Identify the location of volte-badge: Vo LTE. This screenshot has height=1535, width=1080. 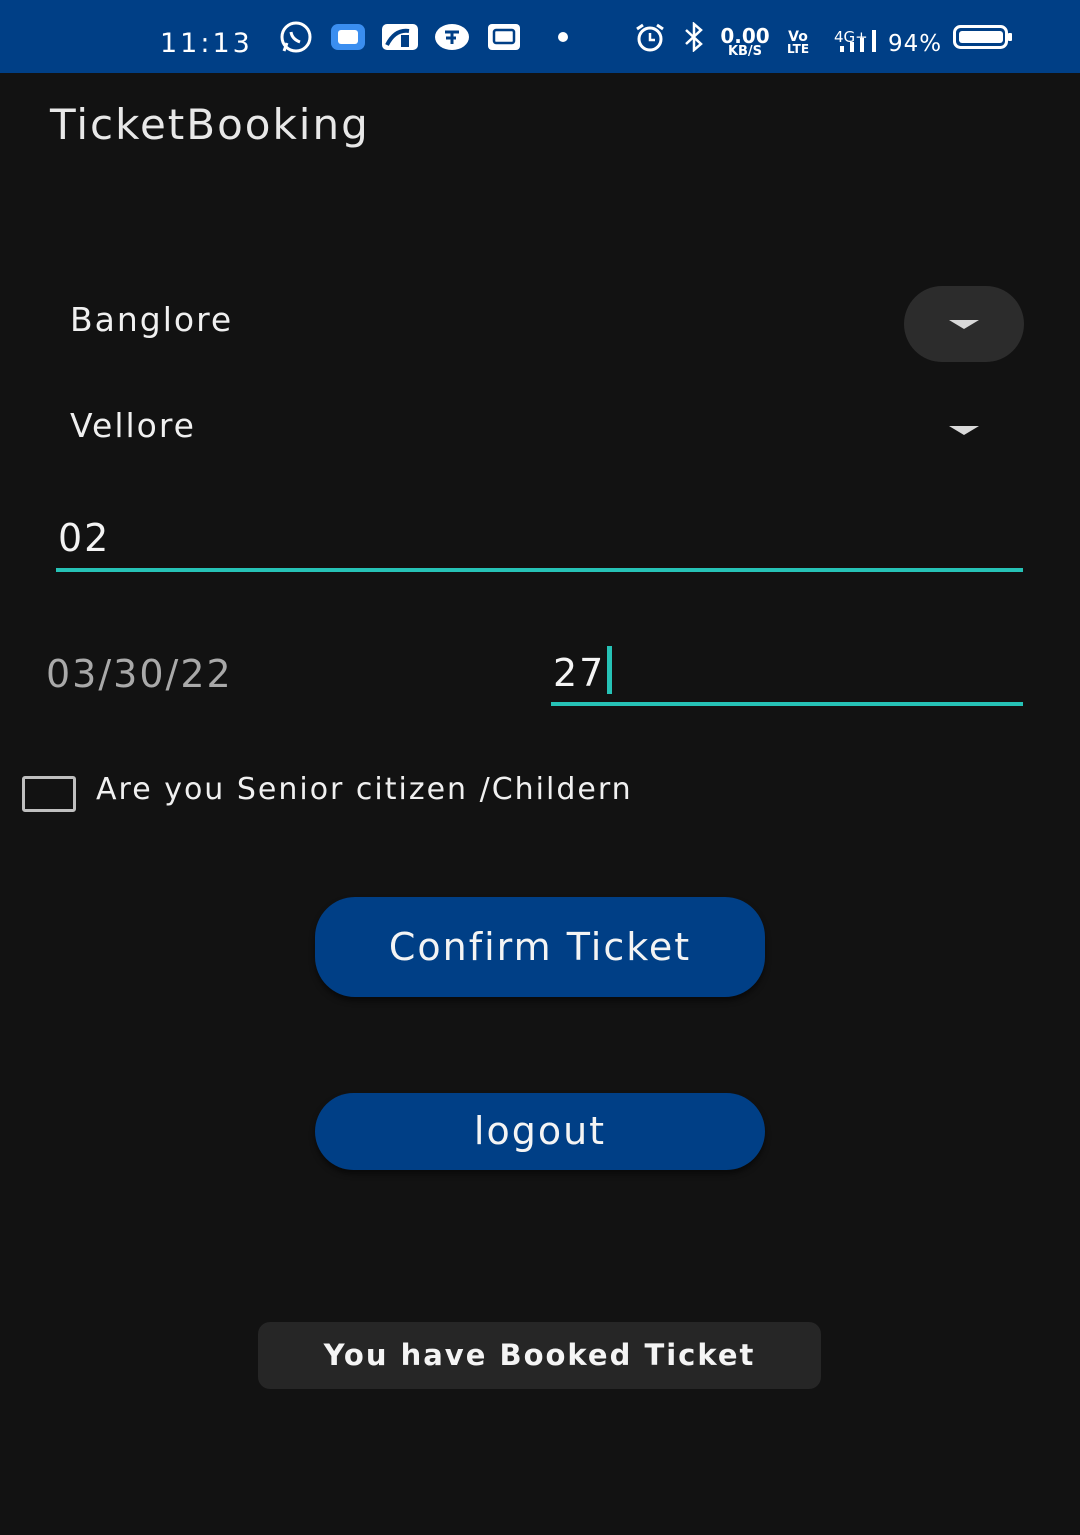
(798, 43).